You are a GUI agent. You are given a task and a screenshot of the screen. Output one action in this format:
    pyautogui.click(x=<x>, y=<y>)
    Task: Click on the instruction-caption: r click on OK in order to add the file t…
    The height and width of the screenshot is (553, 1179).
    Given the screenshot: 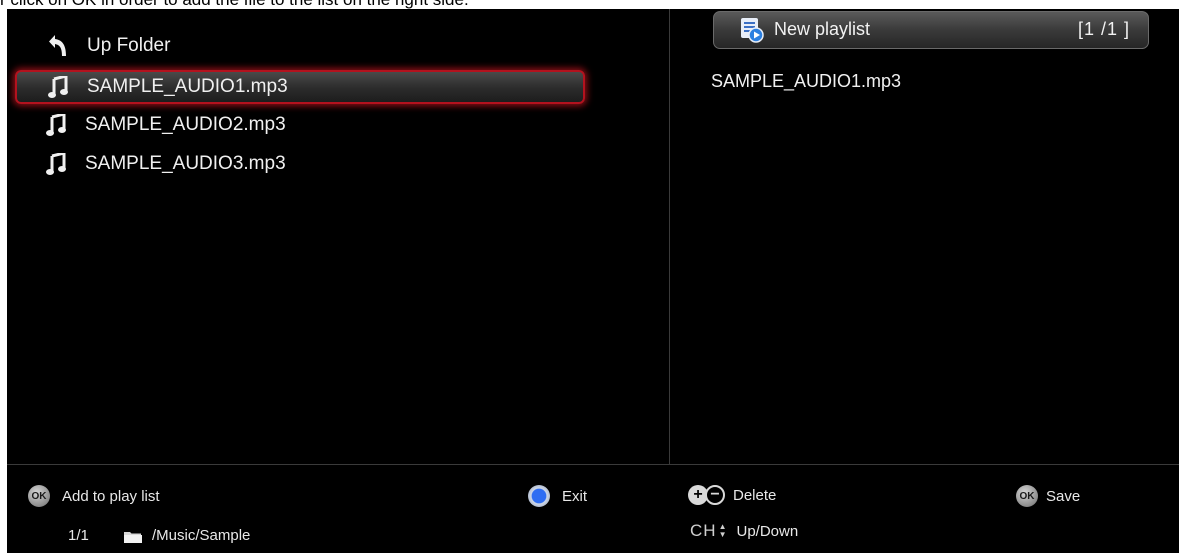 What is the action you would take?
    pyautogui.click(x=589, y=4)
    